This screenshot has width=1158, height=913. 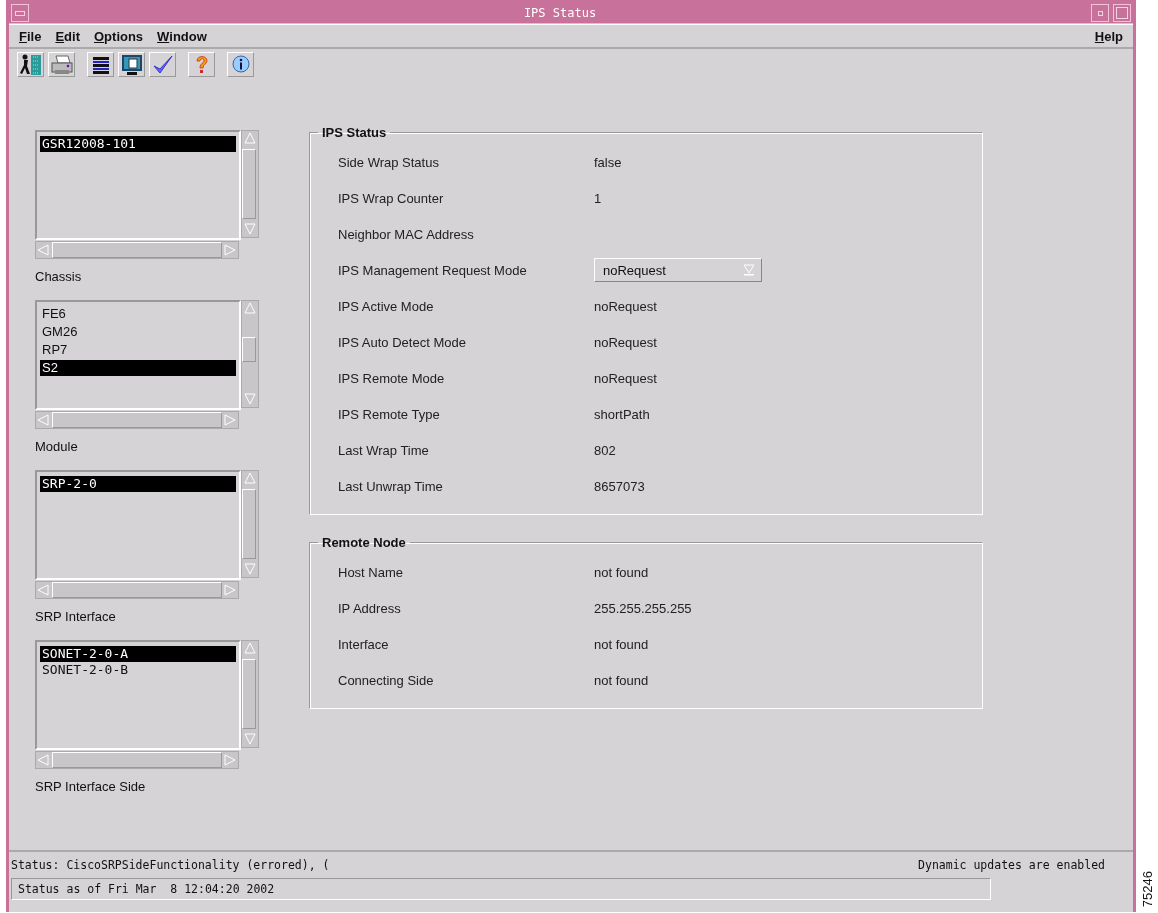 I want to click on field-label: Last Unwrap Time, so click(x=391, y=486).